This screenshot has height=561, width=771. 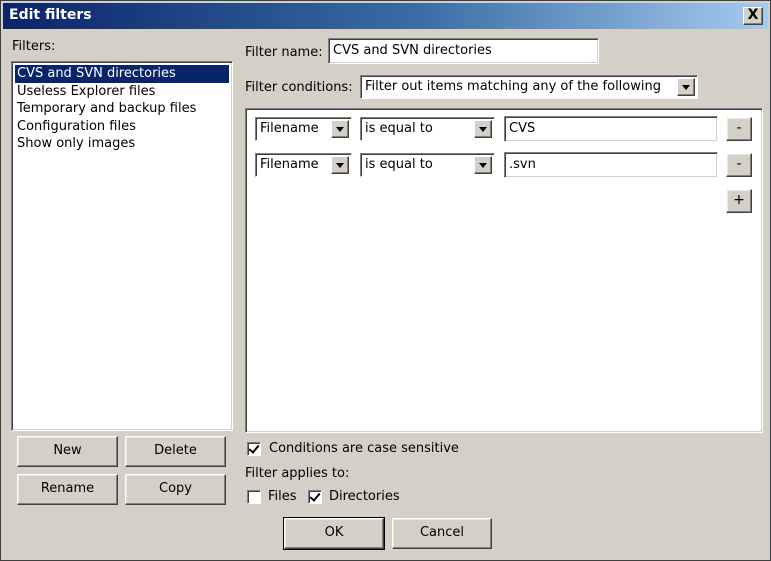 I want to click on filter-item-cvs-svn: CVS and SVN directories, so click(x=122, y=74).